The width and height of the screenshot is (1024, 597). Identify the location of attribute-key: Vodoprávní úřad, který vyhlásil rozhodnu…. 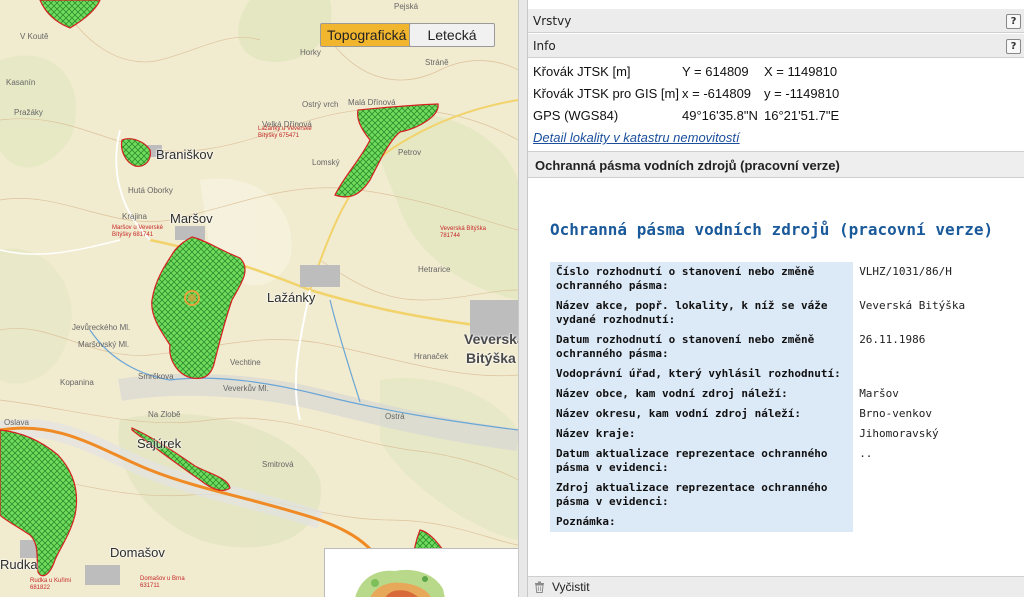
(702, 374).